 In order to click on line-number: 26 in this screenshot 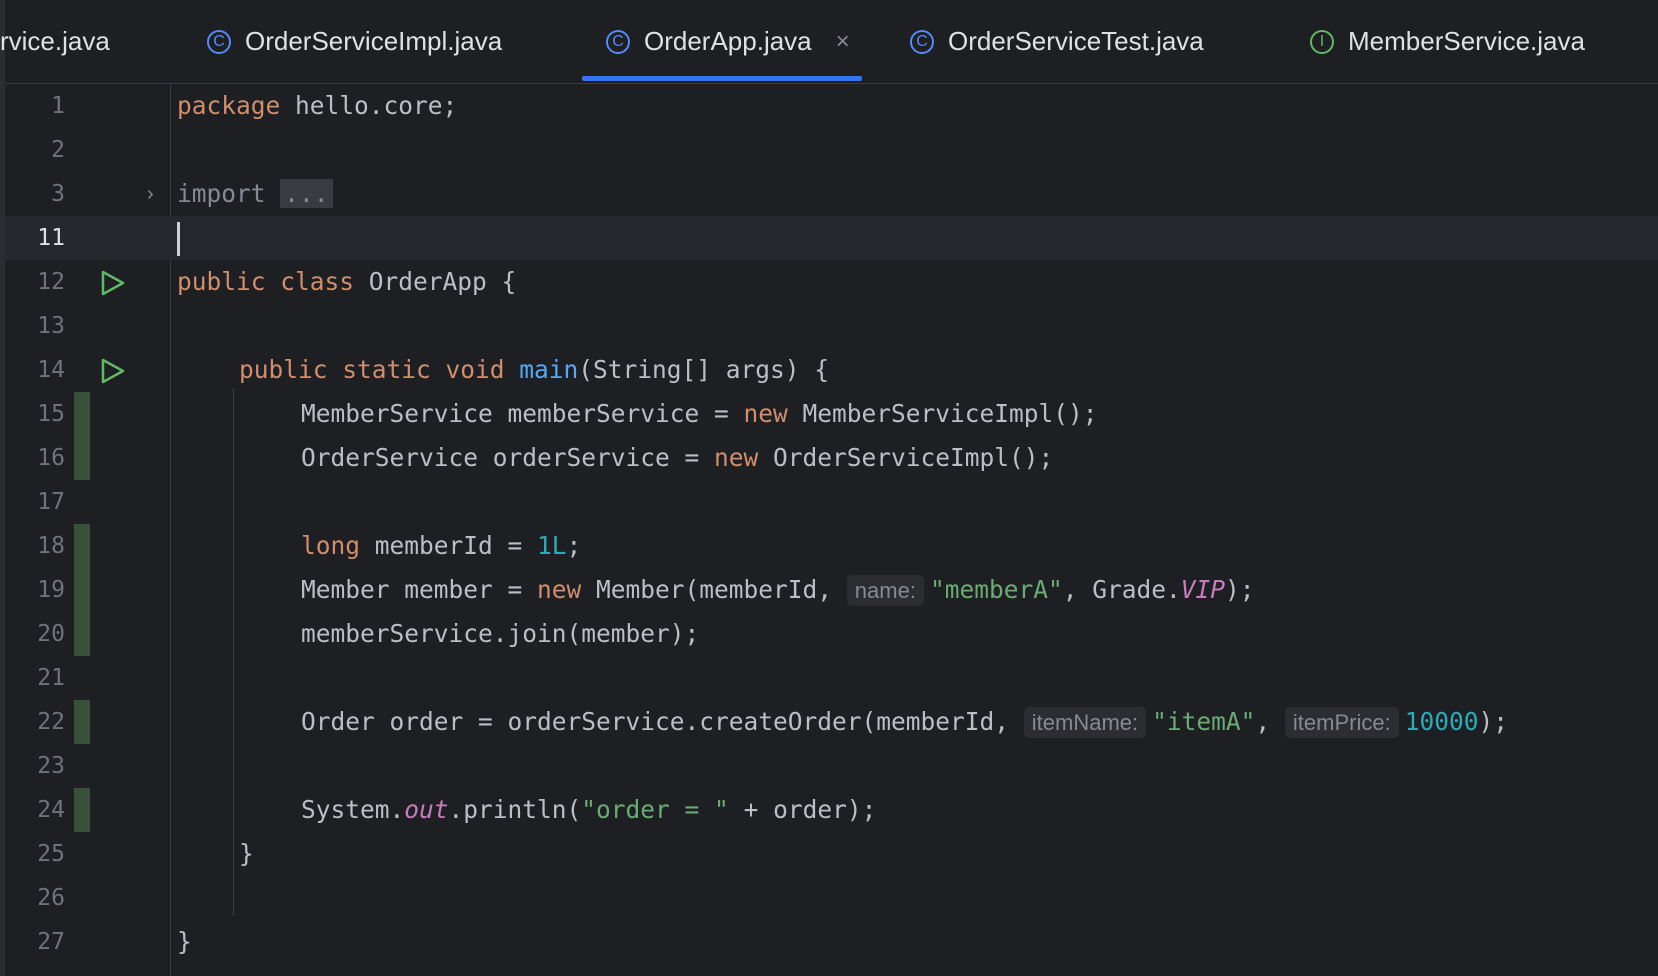, I will do `click(51, 898)`.